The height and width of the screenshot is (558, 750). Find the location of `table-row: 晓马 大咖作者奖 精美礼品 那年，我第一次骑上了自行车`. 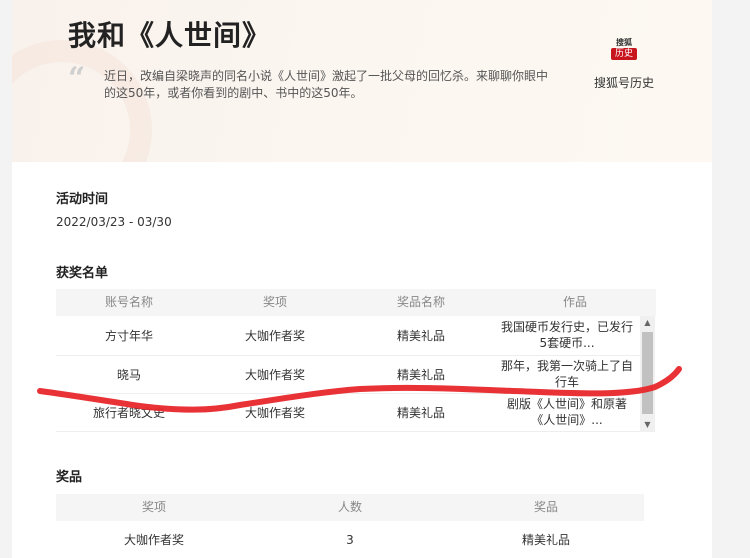

table-row: 晓马 大咖作者奖 精美礼品 那年，我第一次骑上了自行车 is located at coordinates (348, 375).